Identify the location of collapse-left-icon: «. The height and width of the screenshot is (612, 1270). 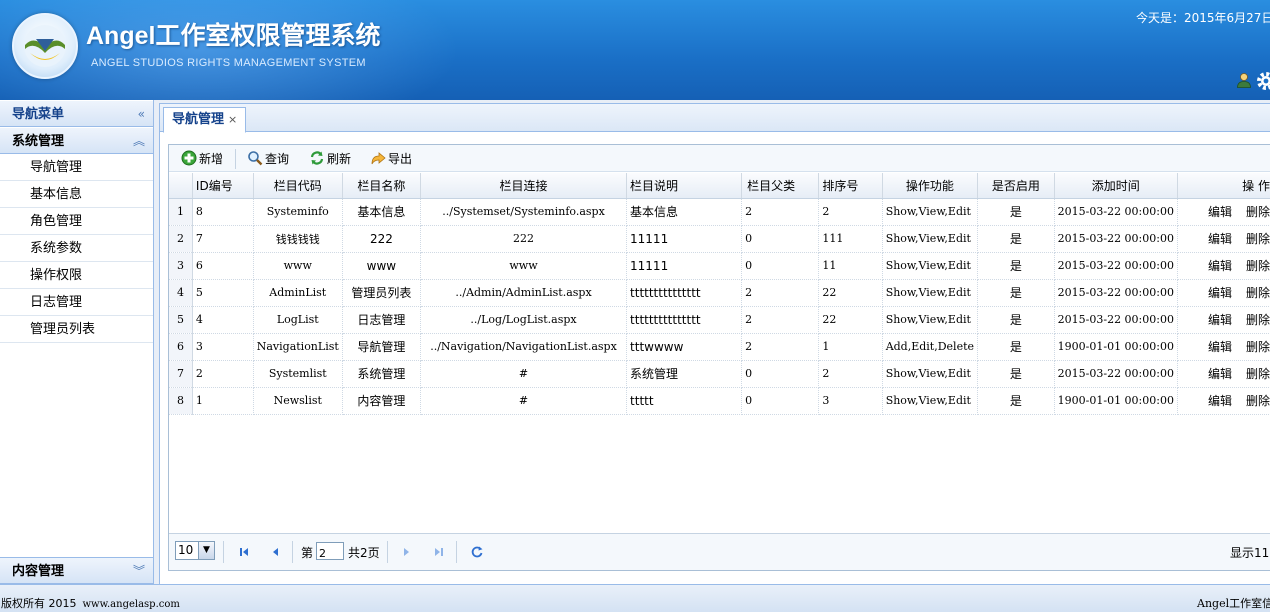
(141, 114).